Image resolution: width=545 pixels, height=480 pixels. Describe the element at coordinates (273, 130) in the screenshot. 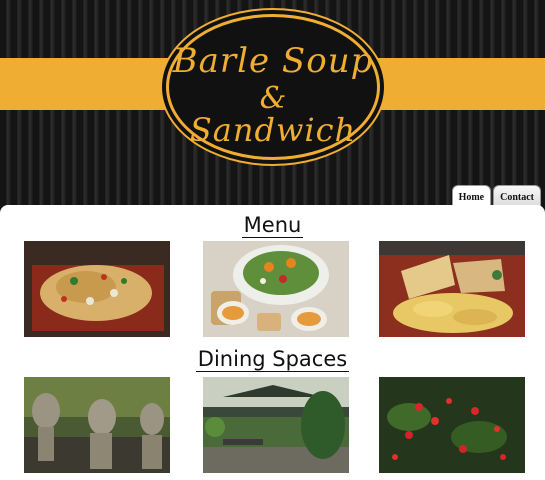

I see `logo-text-line2: Sandwich` at that location.